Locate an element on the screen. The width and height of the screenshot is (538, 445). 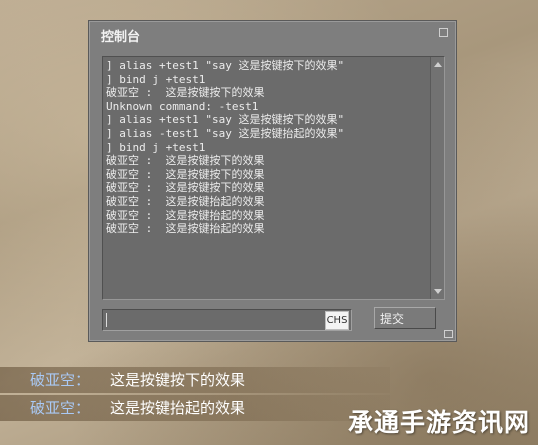
chat-message: 破亚空： 这是按键抬起的效果 is located at coordinates (195, 408).